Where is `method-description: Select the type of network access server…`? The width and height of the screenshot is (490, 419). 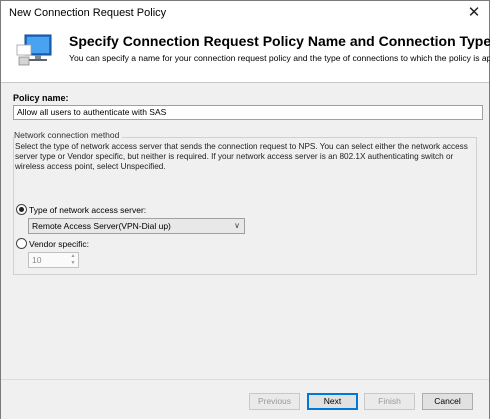
method-description: Select the type of network access server… is located at coordinates (241, 156).